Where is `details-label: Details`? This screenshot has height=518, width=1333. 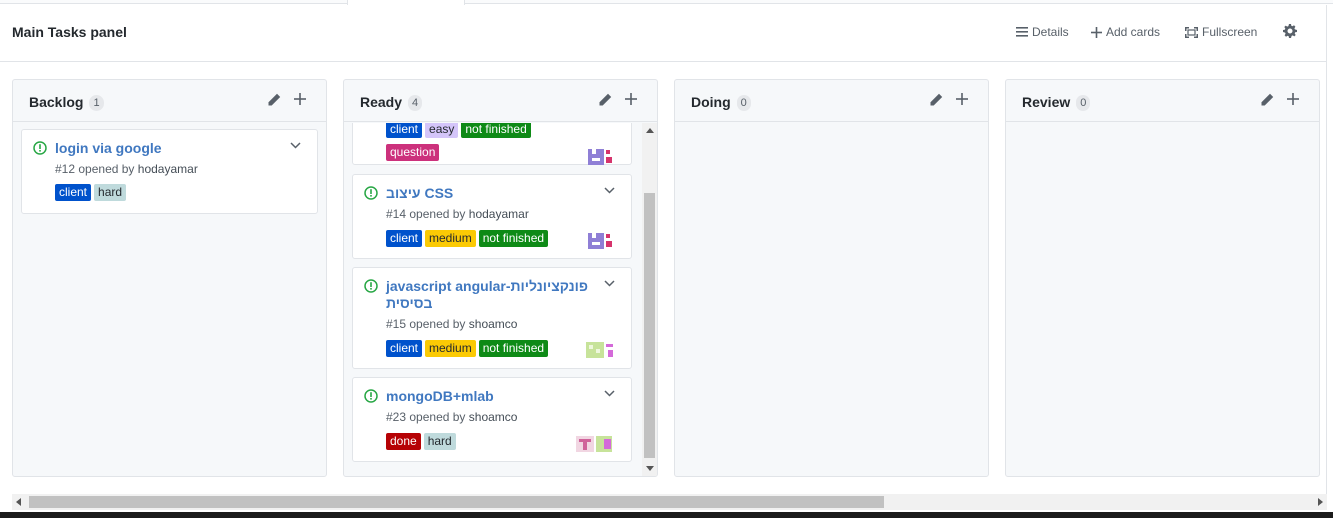 details-label: Details is located at coordinates (1050, 32).